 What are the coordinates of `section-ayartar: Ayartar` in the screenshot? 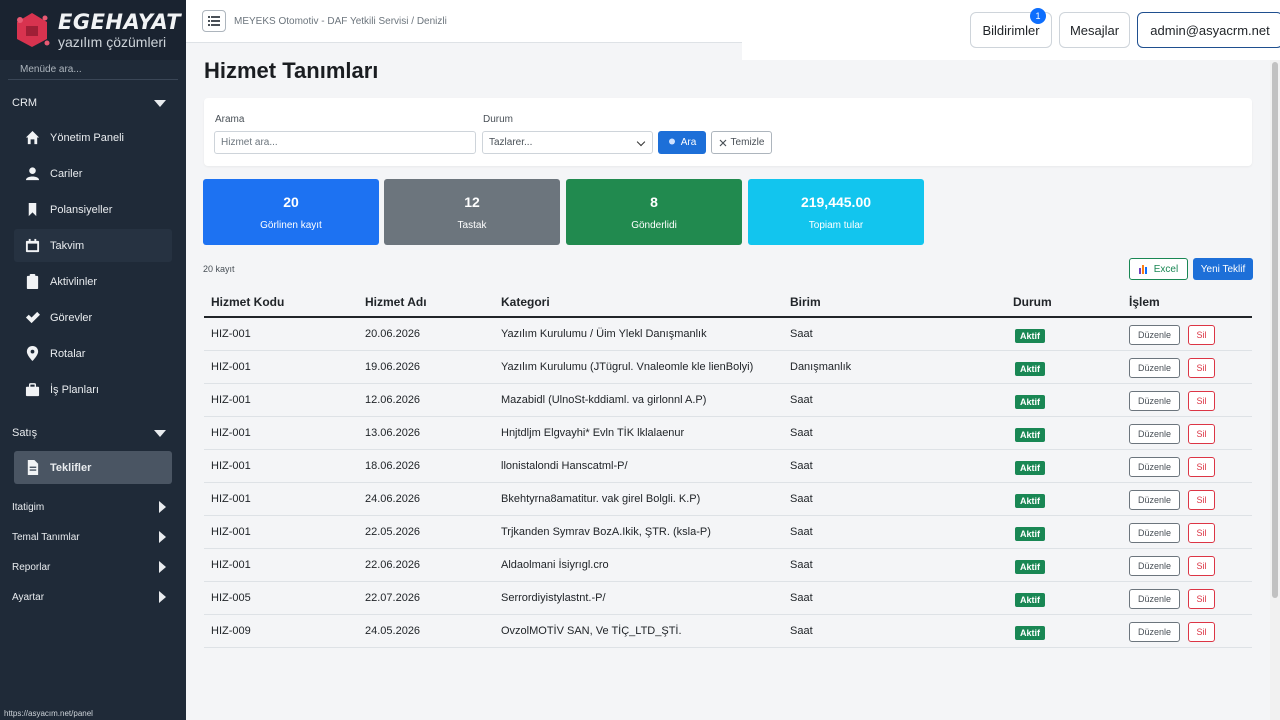 It's located at (93, 597).